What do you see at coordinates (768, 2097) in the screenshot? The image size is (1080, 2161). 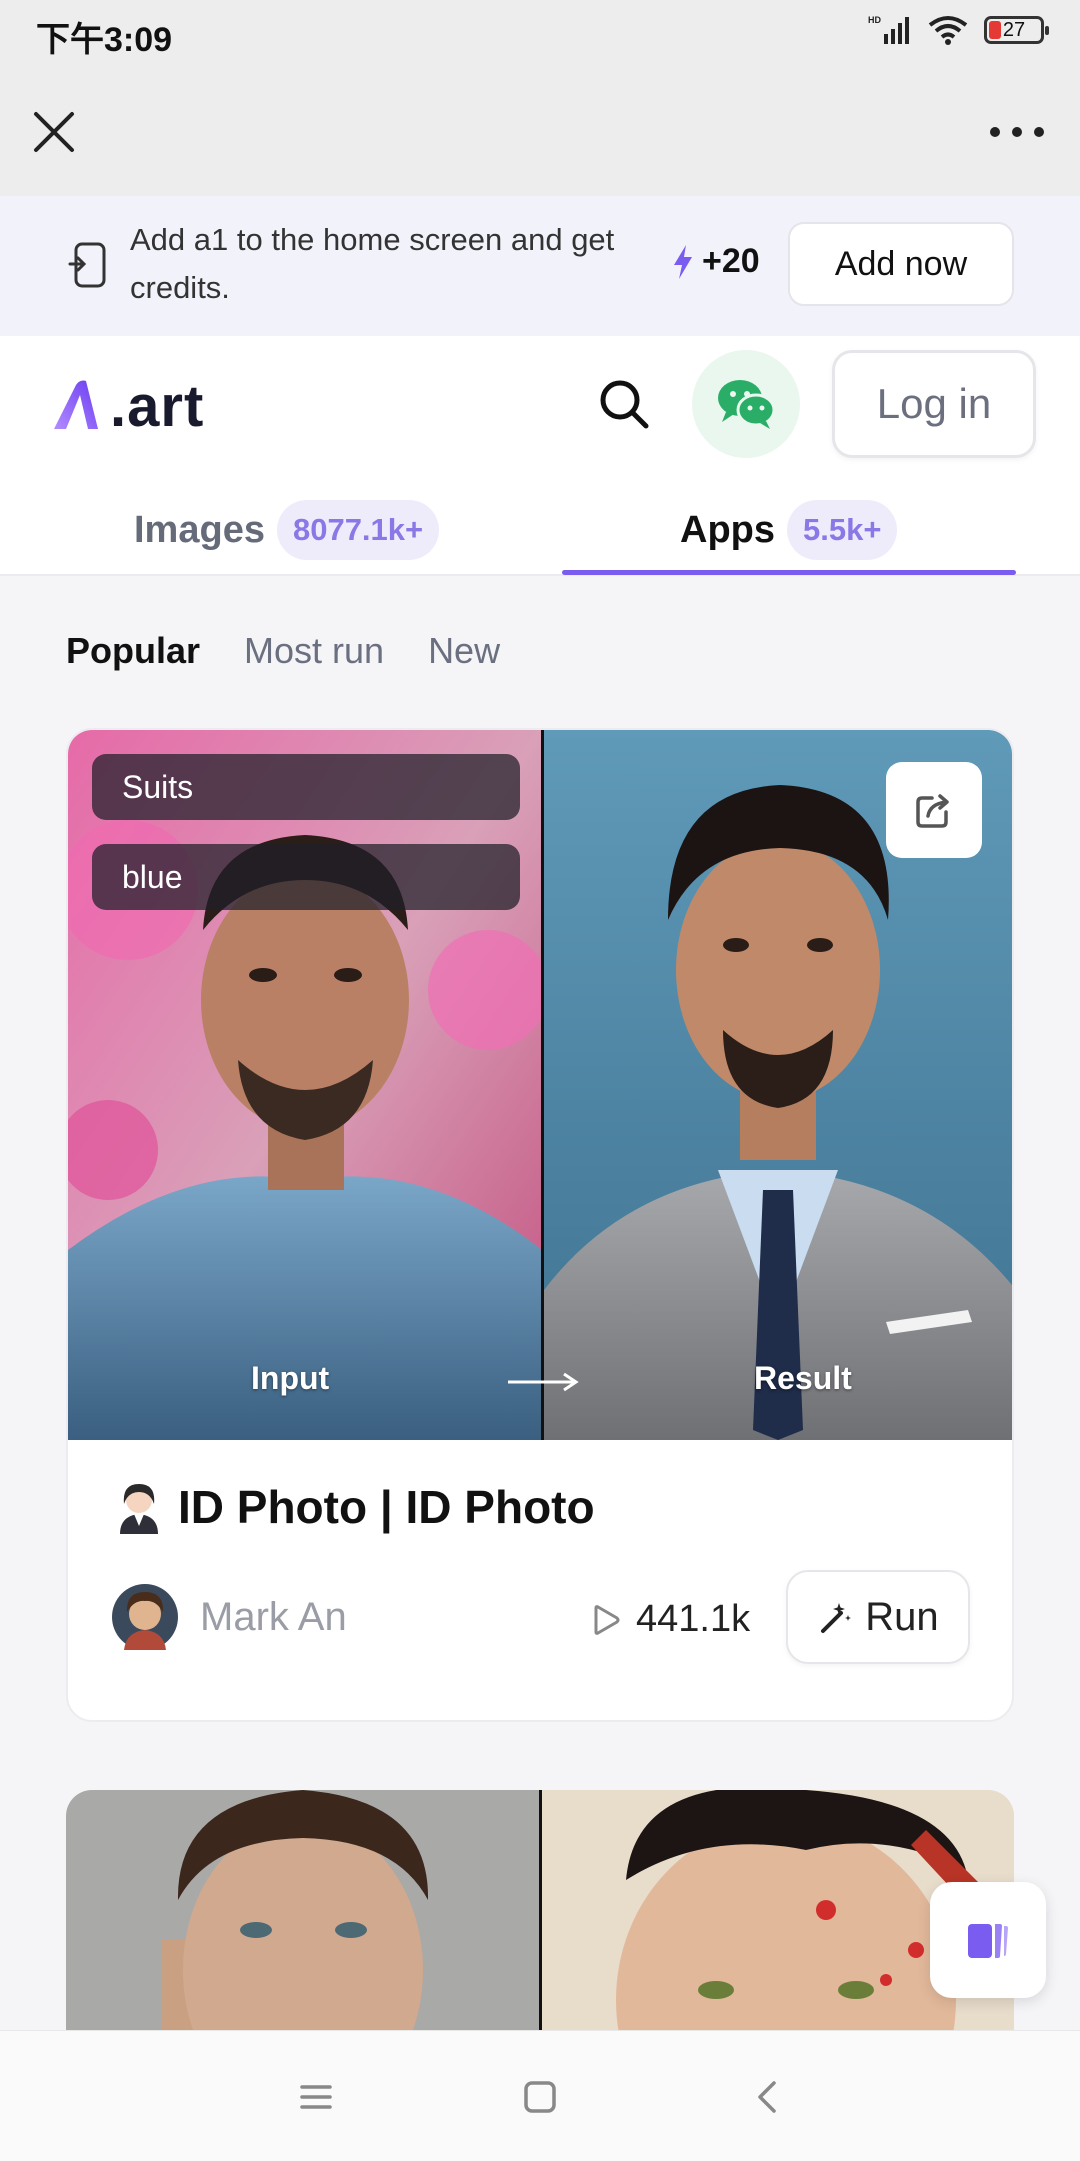 I see `back-icon` at bounding box center [768, 2097].